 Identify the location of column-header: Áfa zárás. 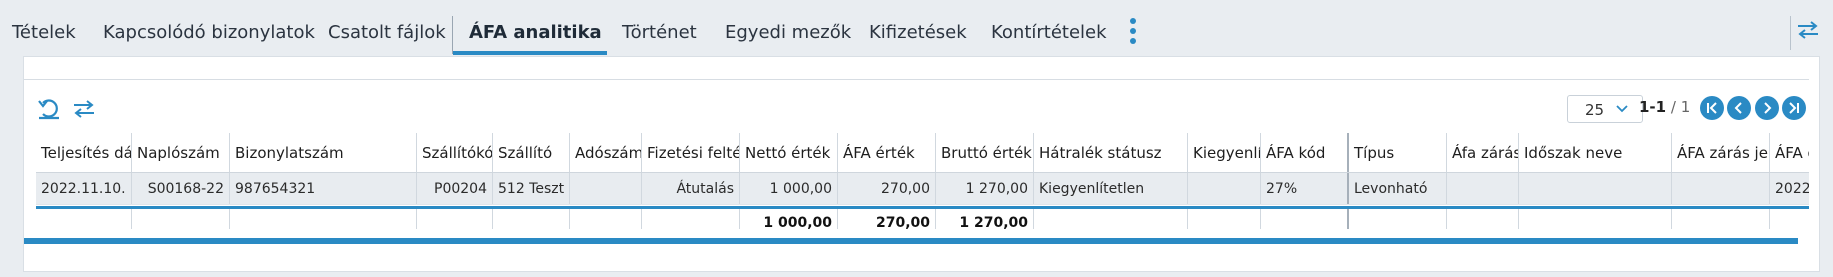
(1483, 152).